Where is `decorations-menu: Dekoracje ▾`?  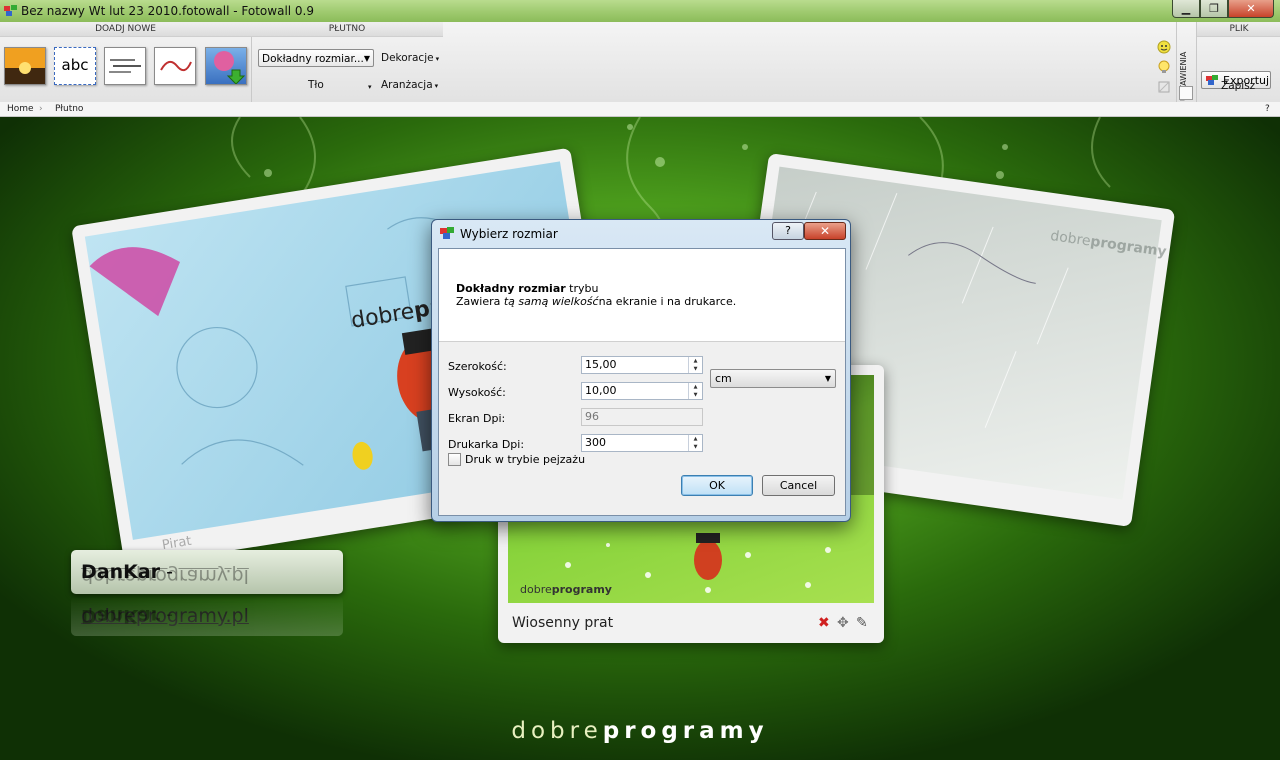
decorations-menu: Dekoracje ▾ is located at coordinates (410, 58).